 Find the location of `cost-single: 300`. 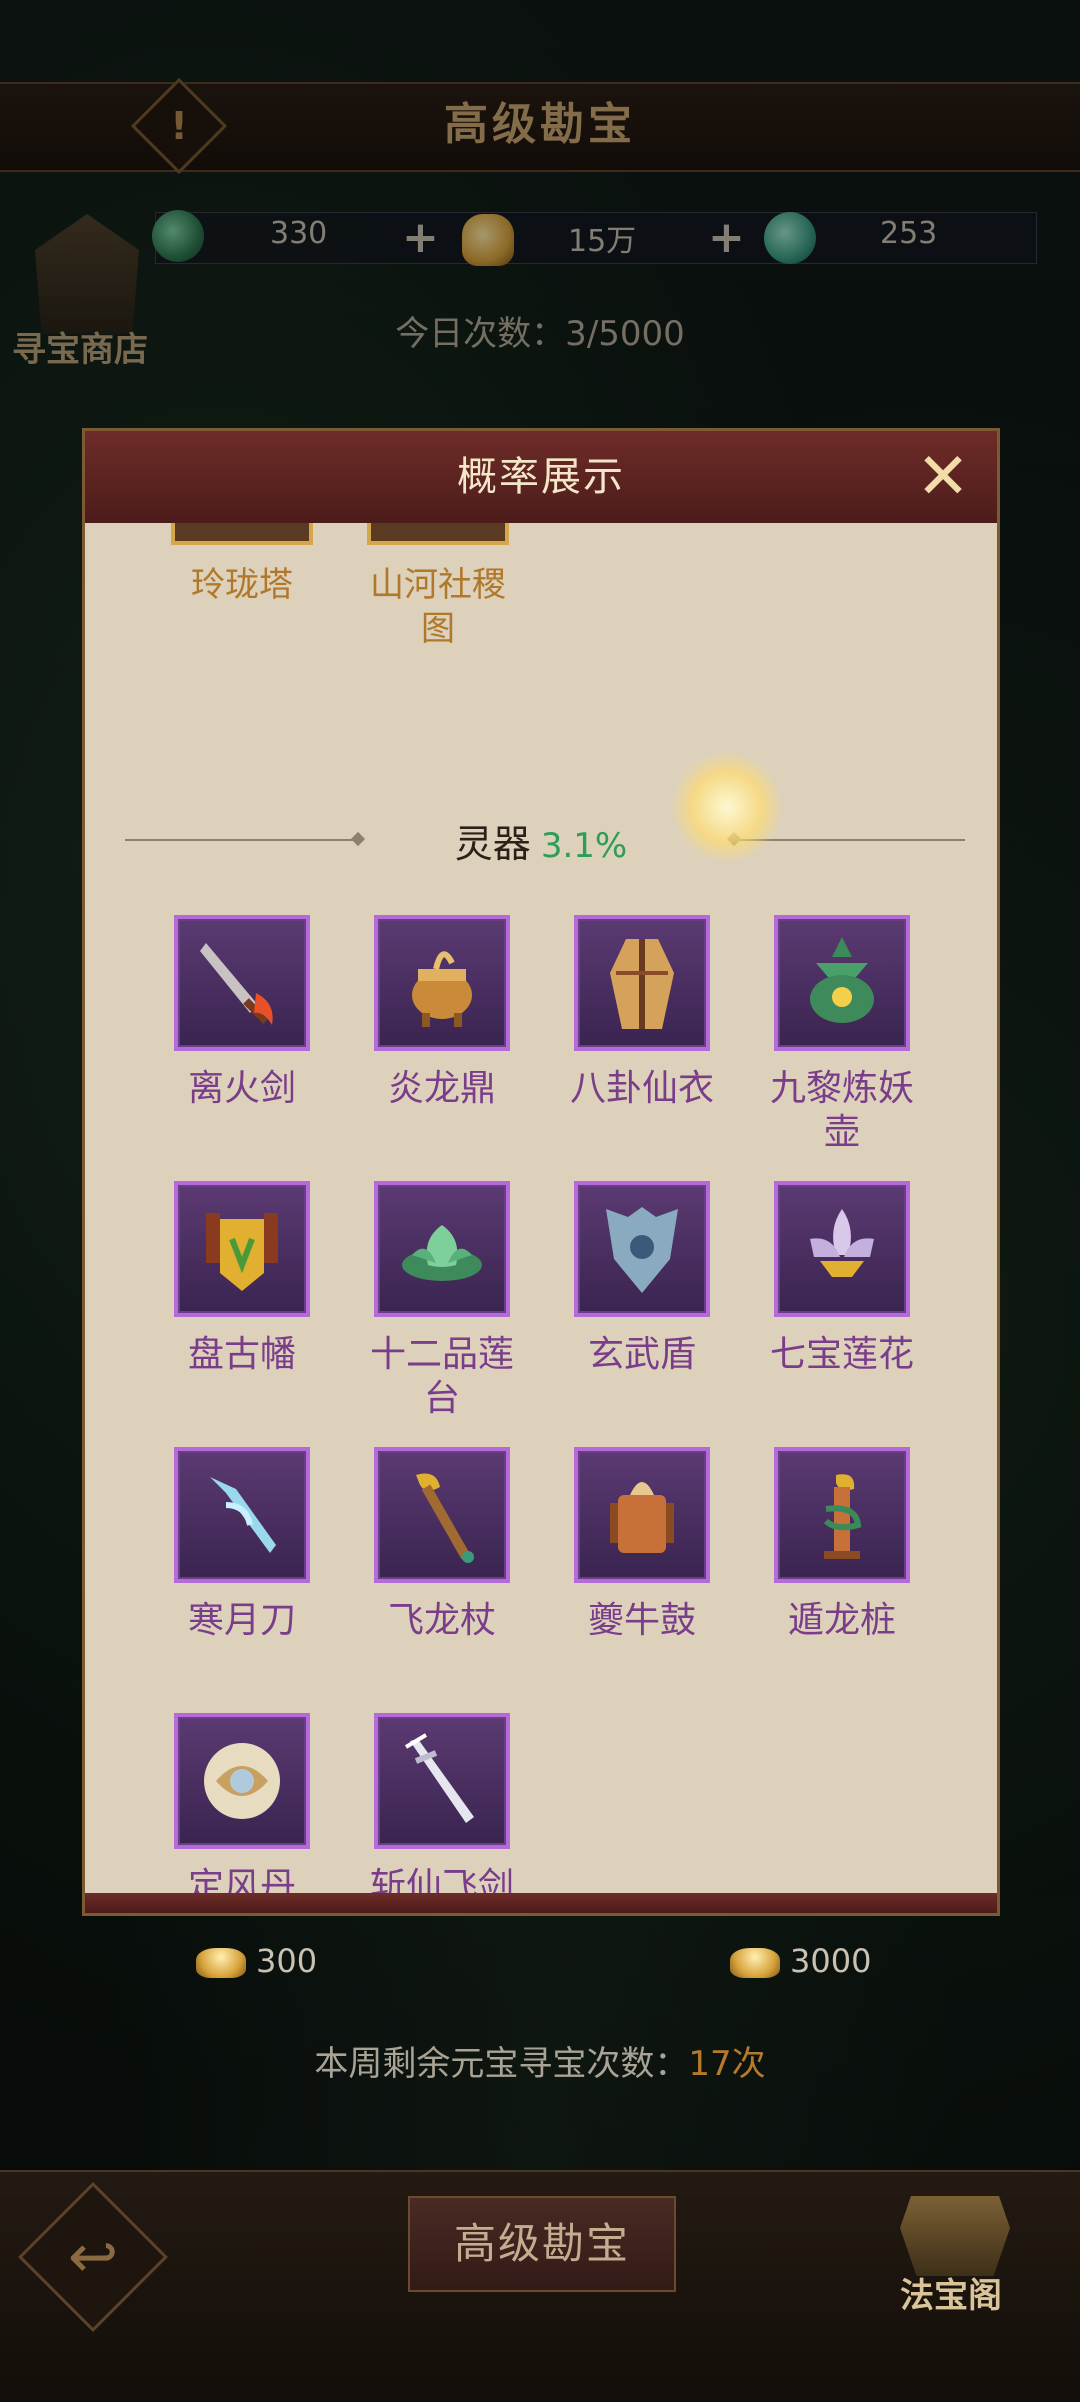

cost-single: 300 is located at coordinates (256, 1966).